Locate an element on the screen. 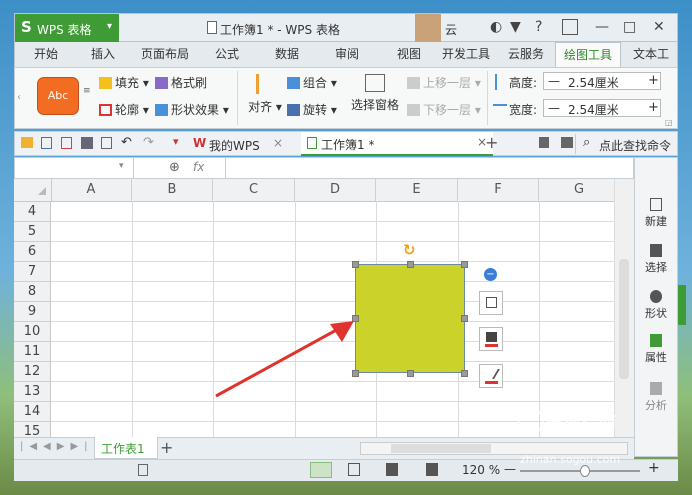  pin-icon: ▾ is located at coordinates (176, 141).